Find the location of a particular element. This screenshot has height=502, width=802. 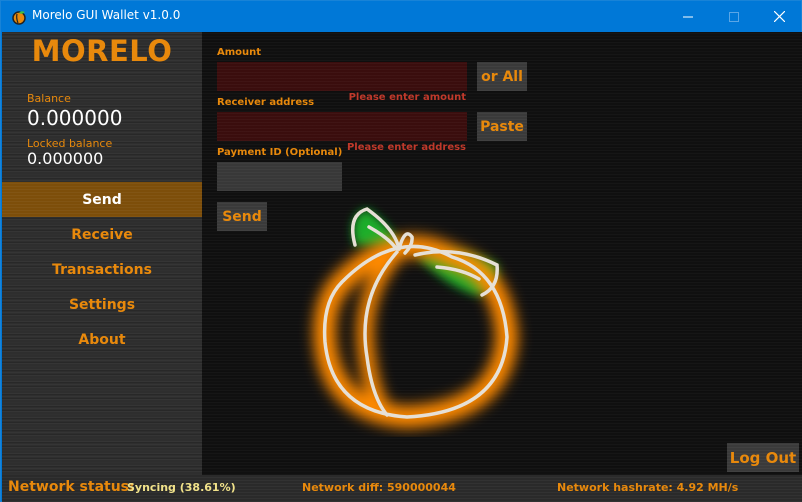

amount-error: Please enter amount is located at coordinates (407, 97).